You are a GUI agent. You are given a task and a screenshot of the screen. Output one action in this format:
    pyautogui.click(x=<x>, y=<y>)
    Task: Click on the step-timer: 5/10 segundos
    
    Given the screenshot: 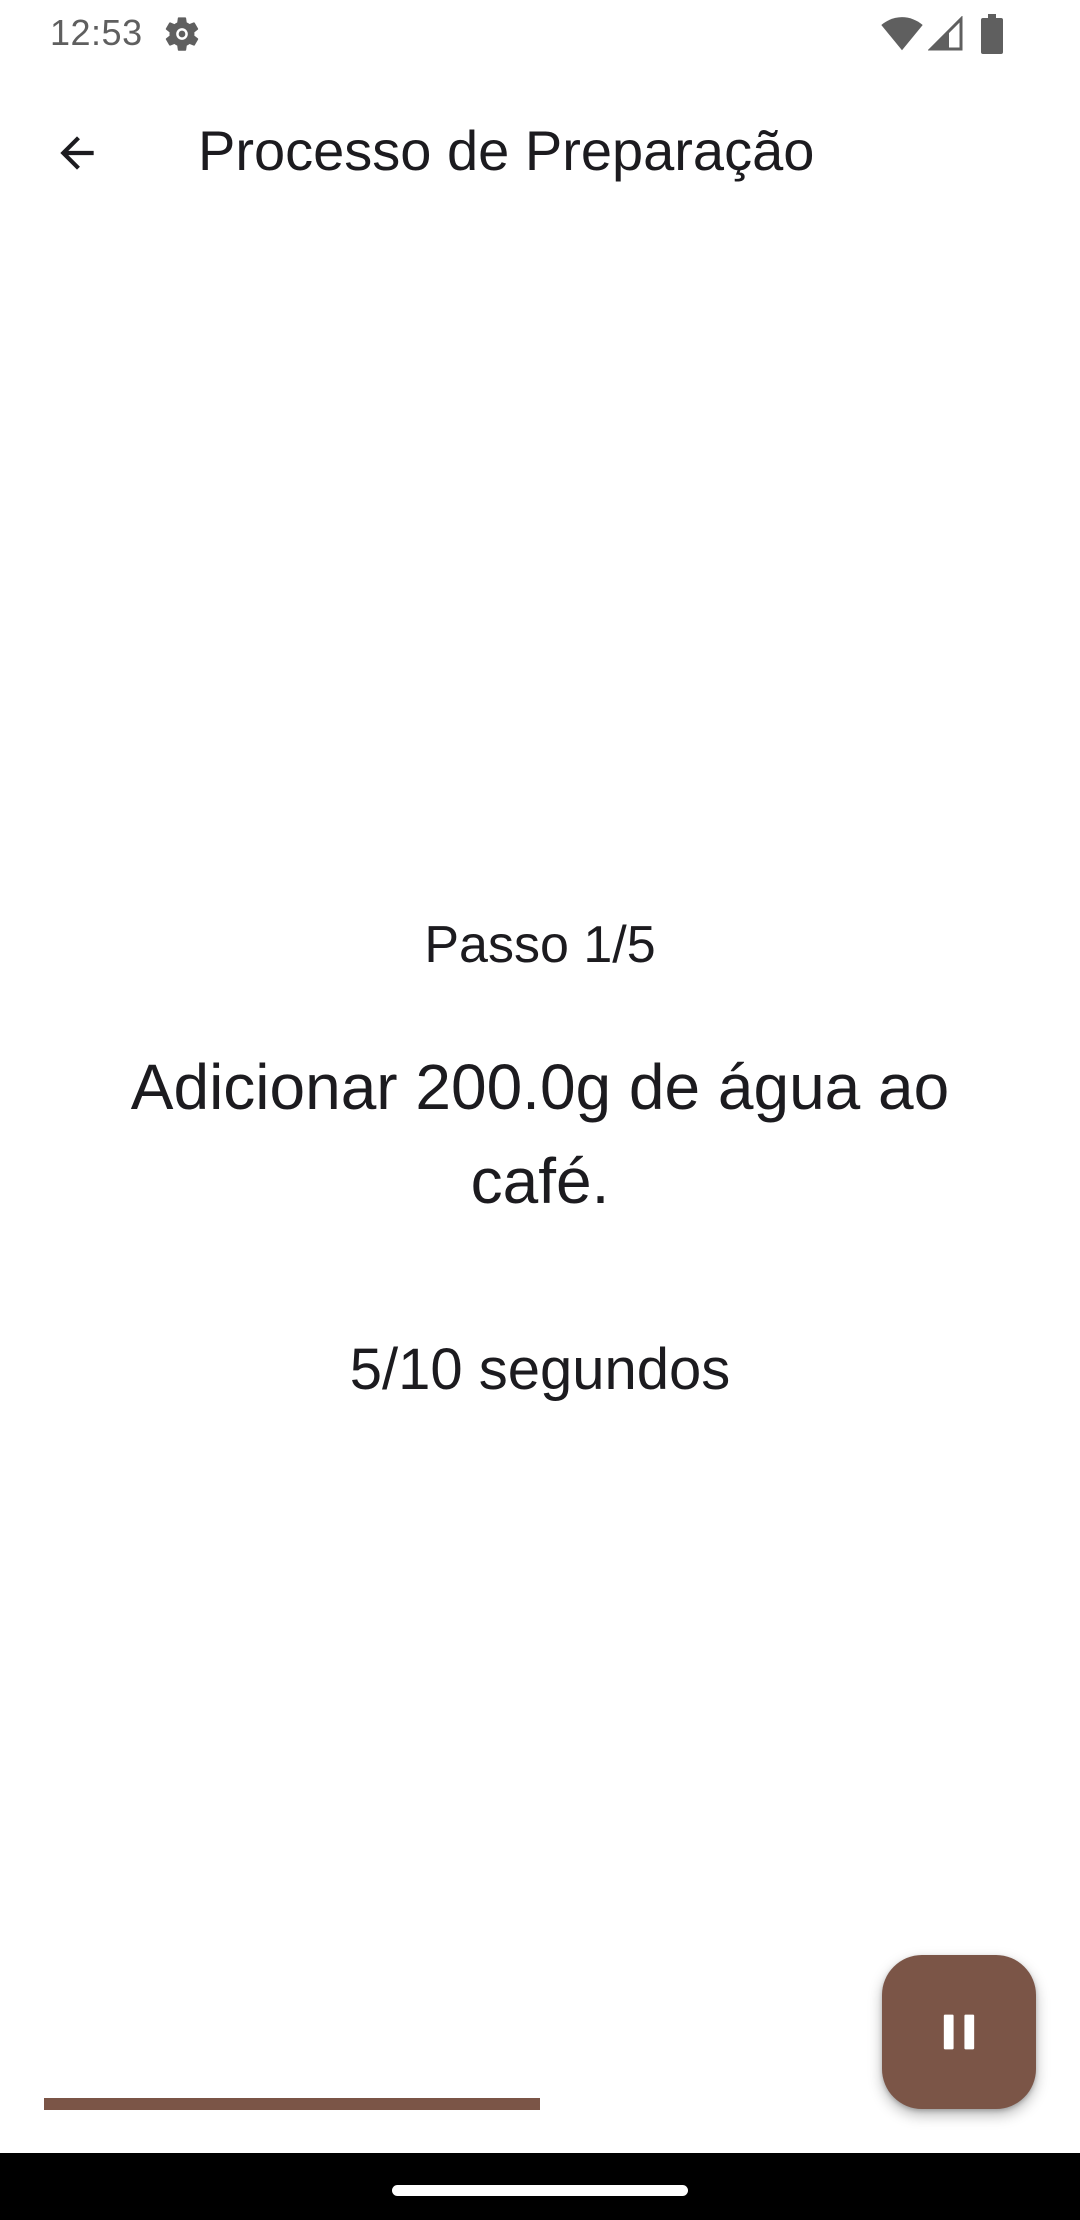 What is the action you would take?
    pyautogui.click(x=540, y=1369)
    